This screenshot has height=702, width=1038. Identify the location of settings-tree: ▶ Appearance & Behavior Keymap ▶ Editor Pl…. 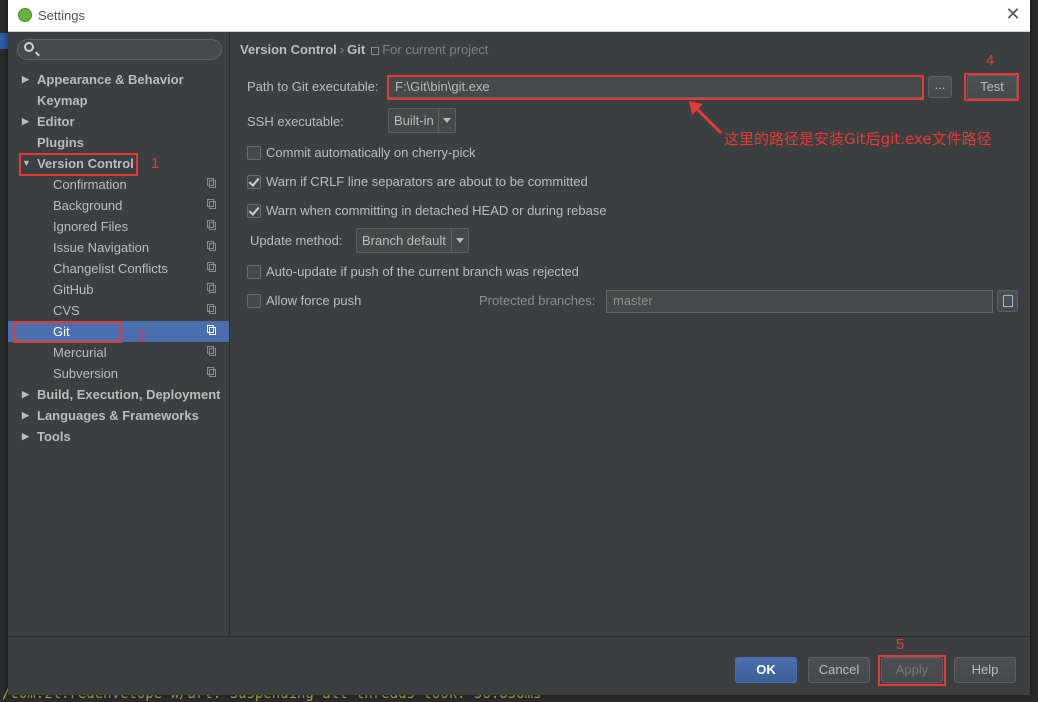
(118, 258).